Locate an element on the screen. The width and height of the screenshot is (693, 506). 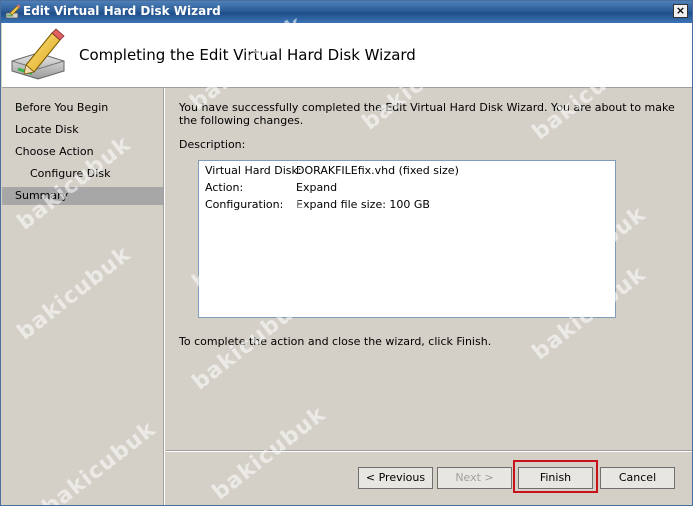
sidebar-item-locate-disk: Locate Disk is located at coordinates (82, 130).